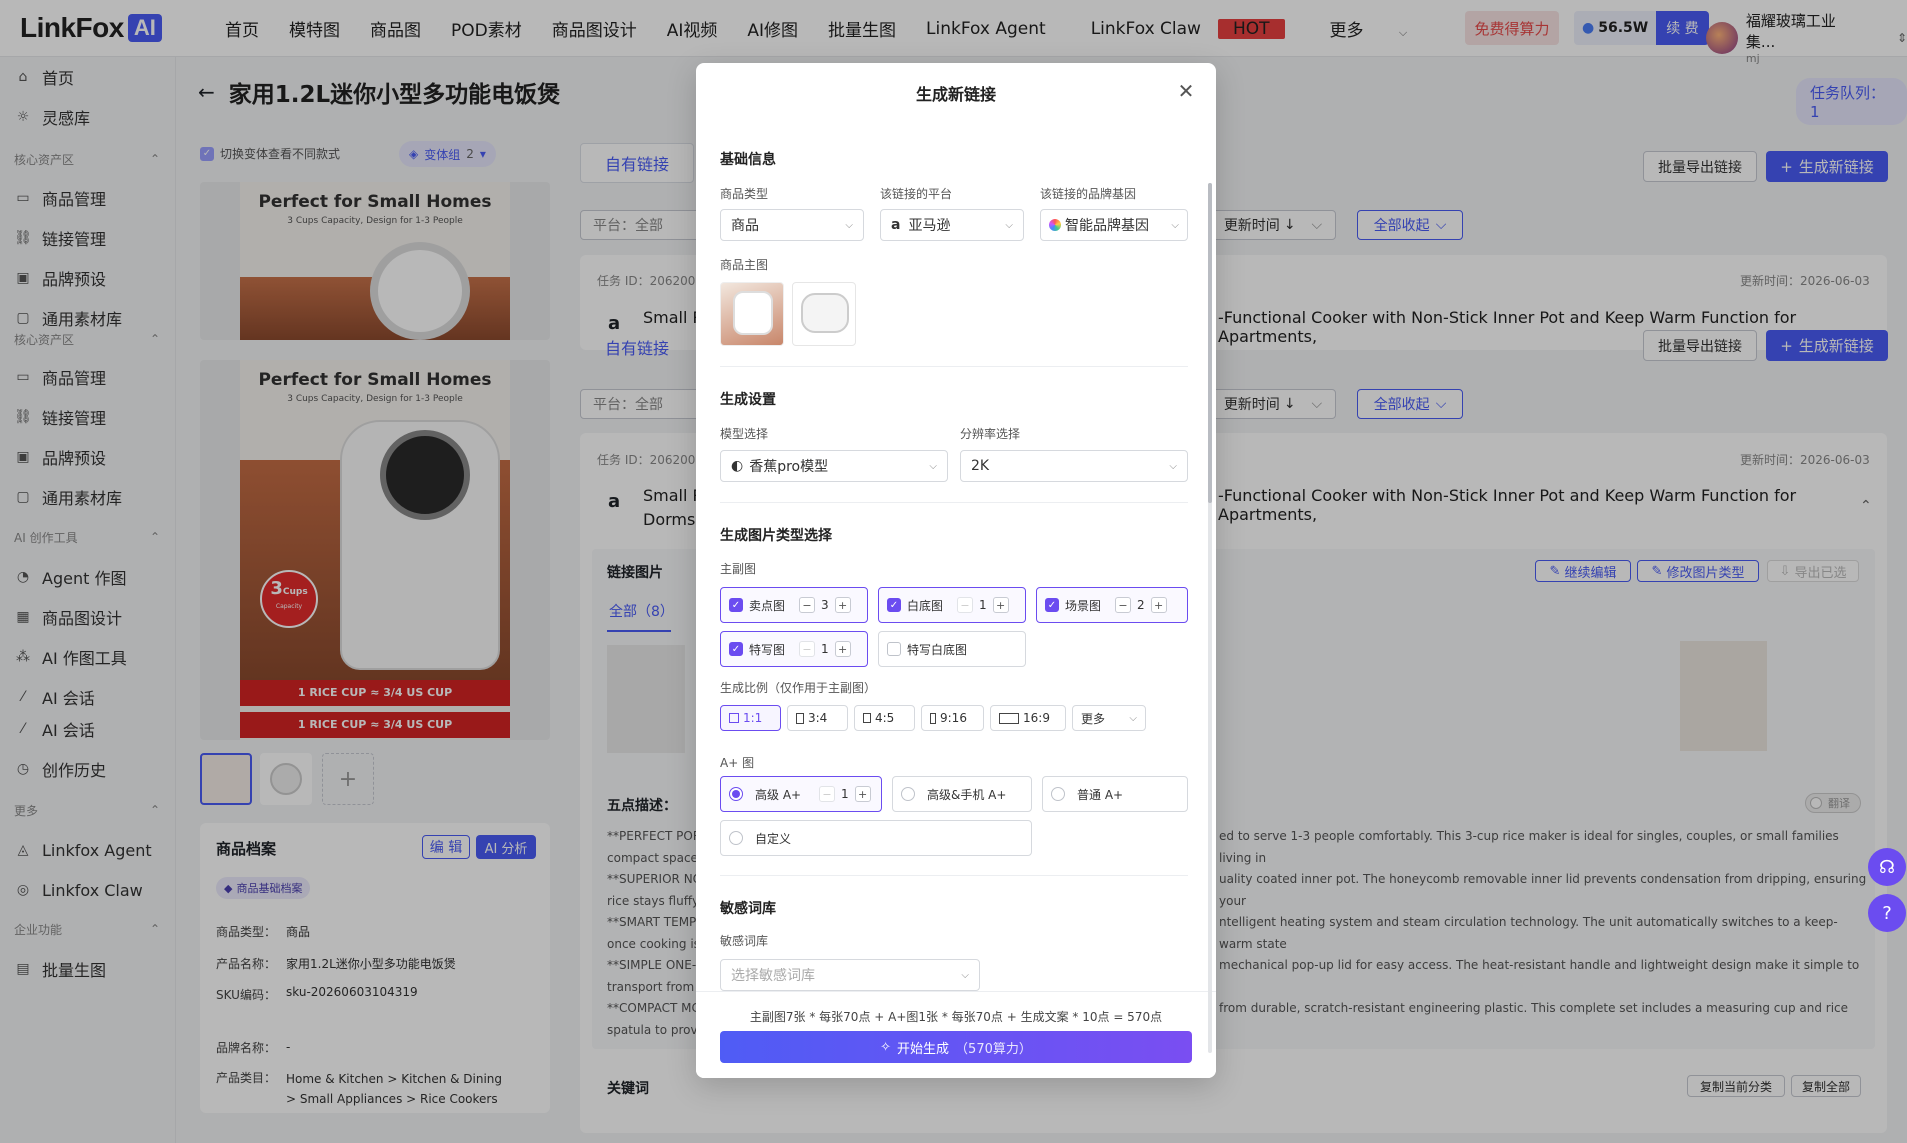  What do you see at coordinates (1141, 605) in the screenshot?
I see `quantity-stepper: −2 +` at bounding box center [1141, 605].